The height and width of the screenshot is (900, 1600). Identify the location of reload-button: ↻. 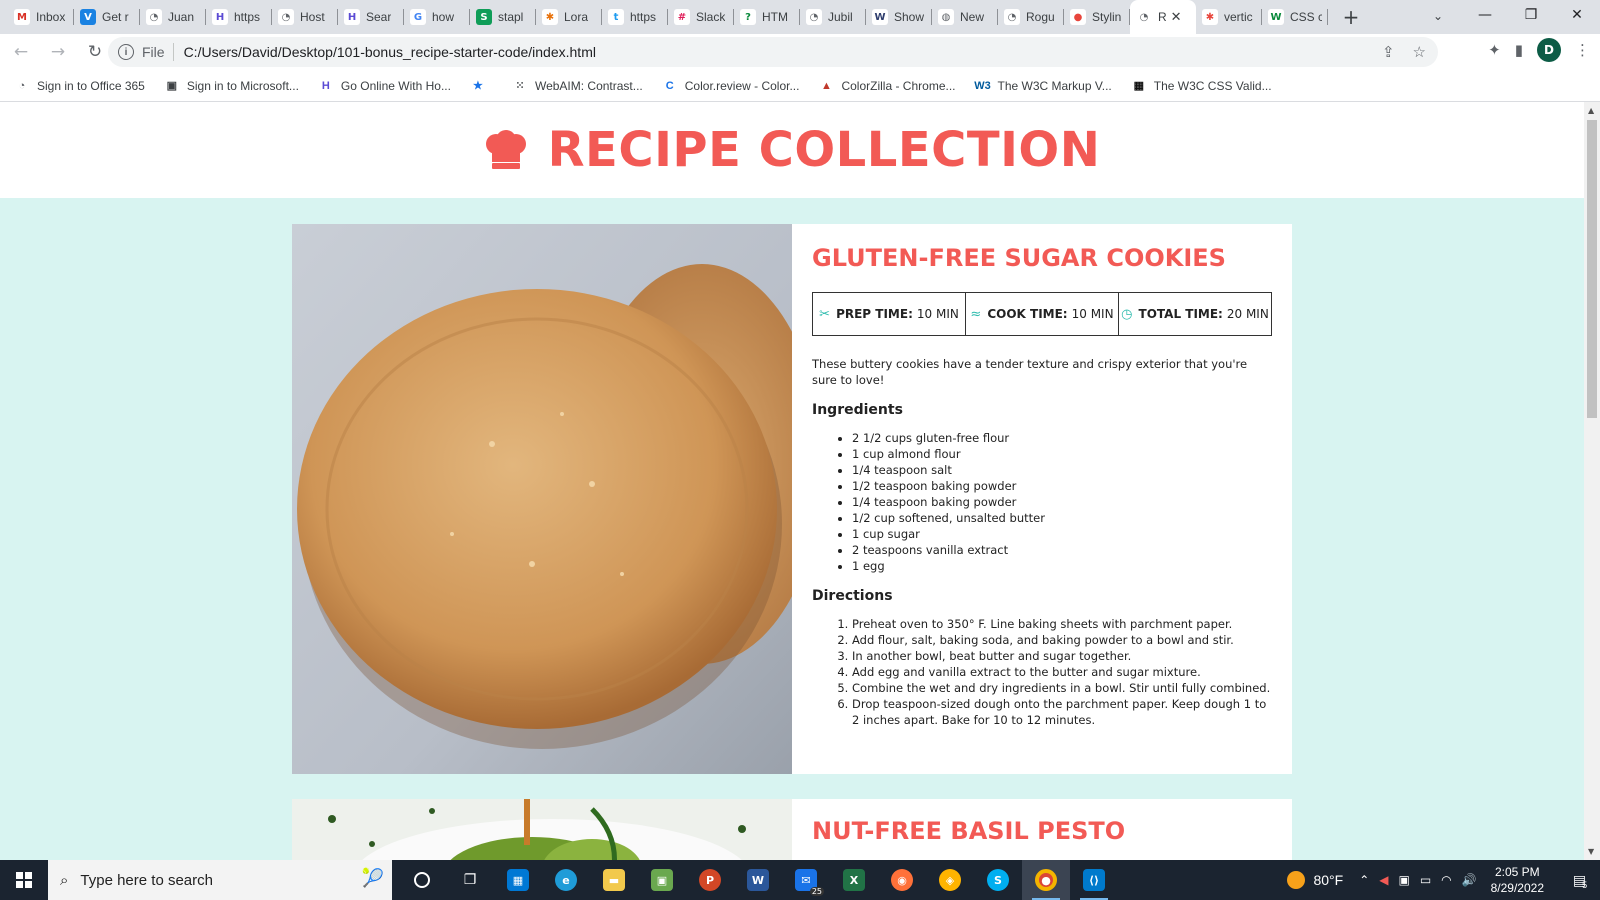
(95, 52).